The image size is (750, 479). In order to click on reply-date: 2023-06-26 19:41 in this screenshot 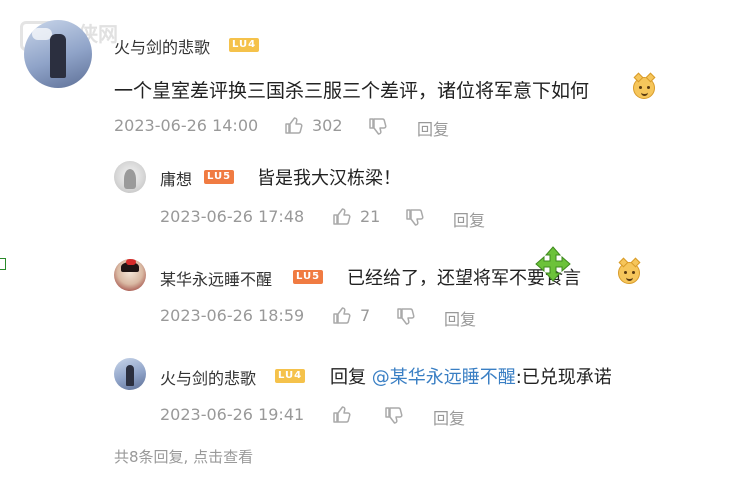, I will do `click(232, 414)`.